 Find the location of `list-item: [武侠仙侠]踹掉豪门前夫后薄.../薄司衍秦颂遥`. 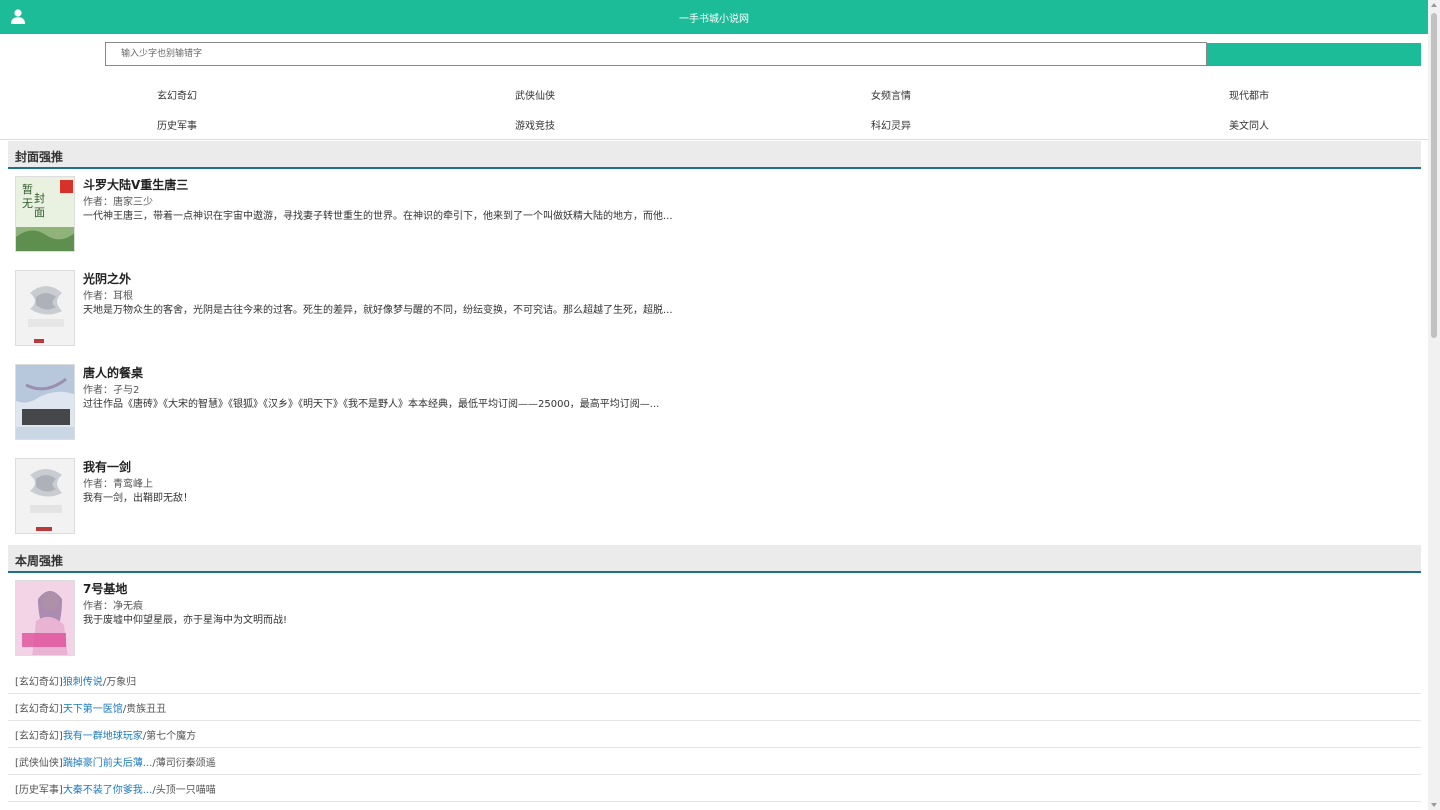

list-item: [武侠仙侠]踹掉豪门前夫后薄.../薄司衍秦颂遥 is located at coordinates (714, 761).